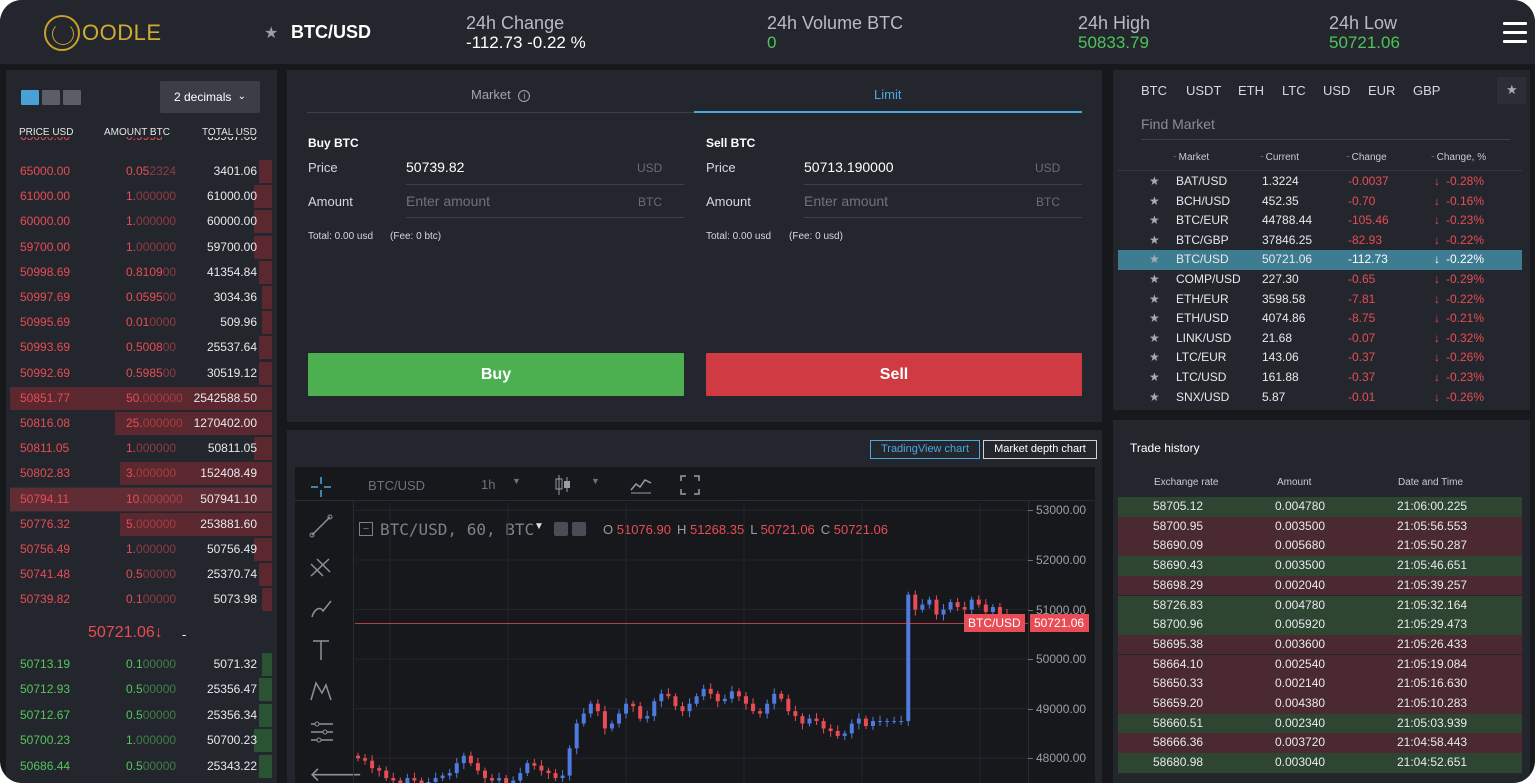  What do you see at coordinates (141, 297) in the screenshot?
I see `ask-row: 50997.69 0.059500 3034.36` at bounding box center [141, 297].